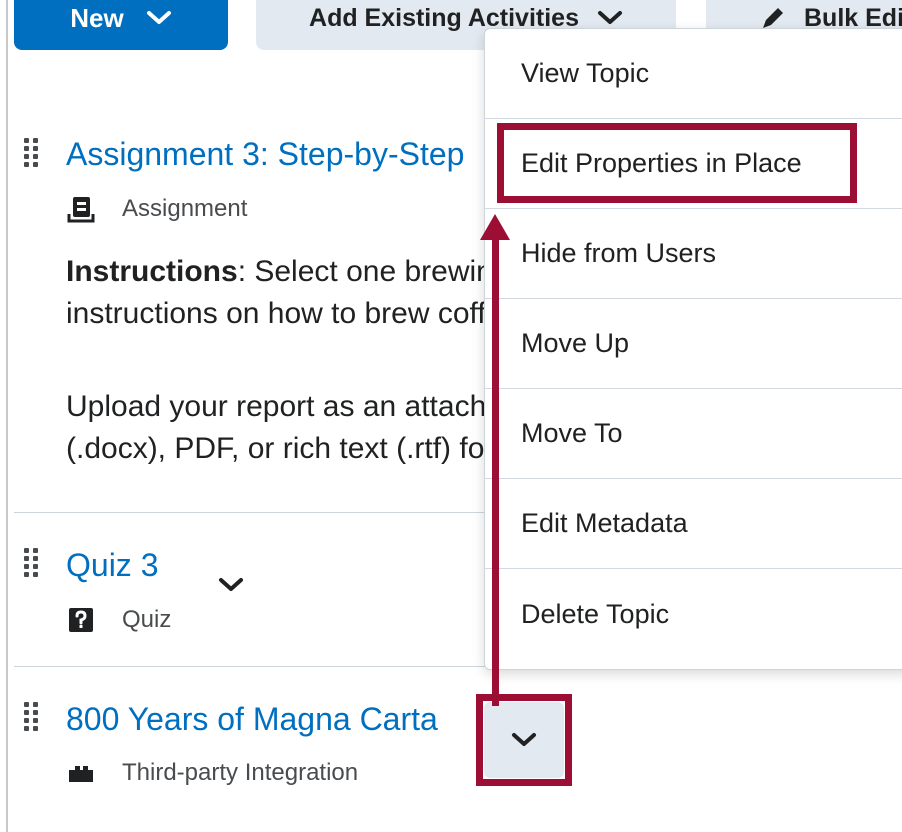 This screenshot has width=902, height=832. Describe the element at coordinates (81, 209) in the screenshot. I see `assignment-icon` at that location.